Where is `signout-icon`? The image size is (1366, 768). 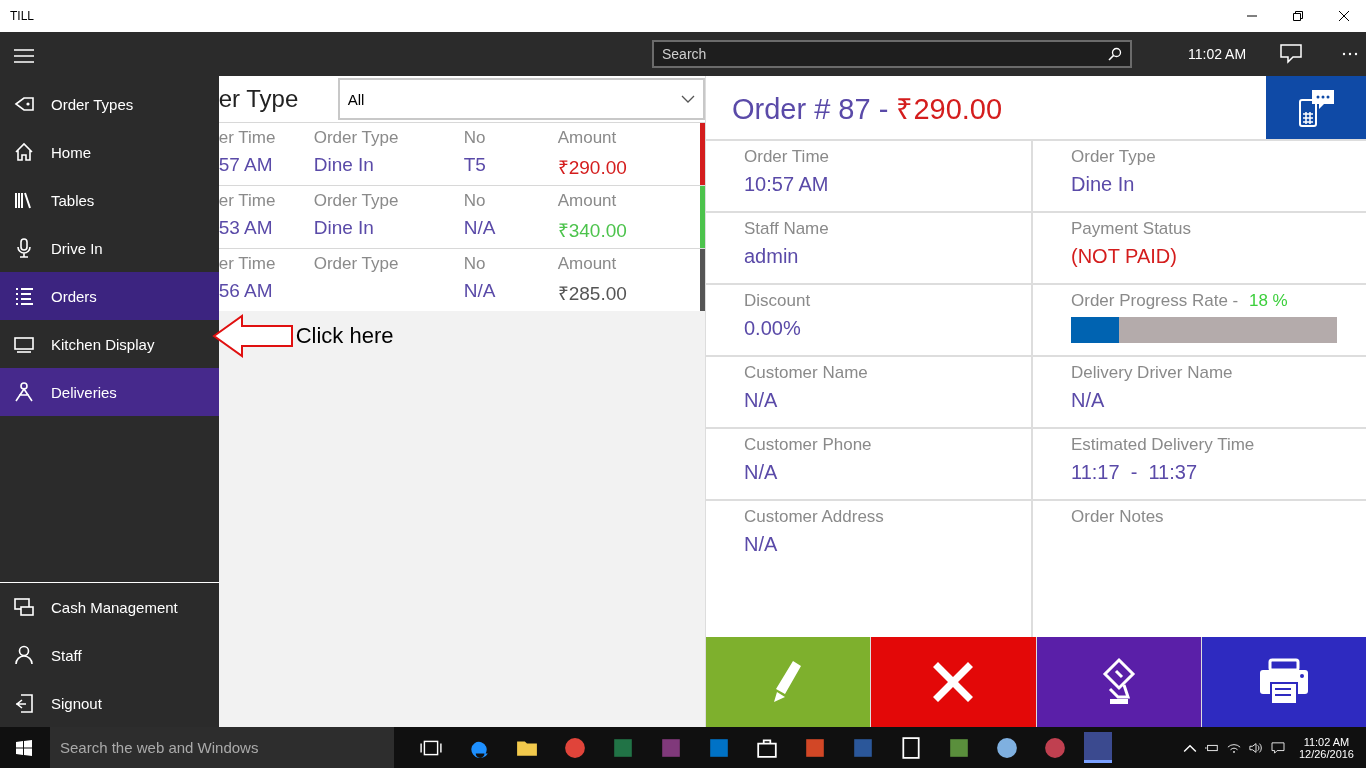
signout-icon is located at coordinates (24, 703).